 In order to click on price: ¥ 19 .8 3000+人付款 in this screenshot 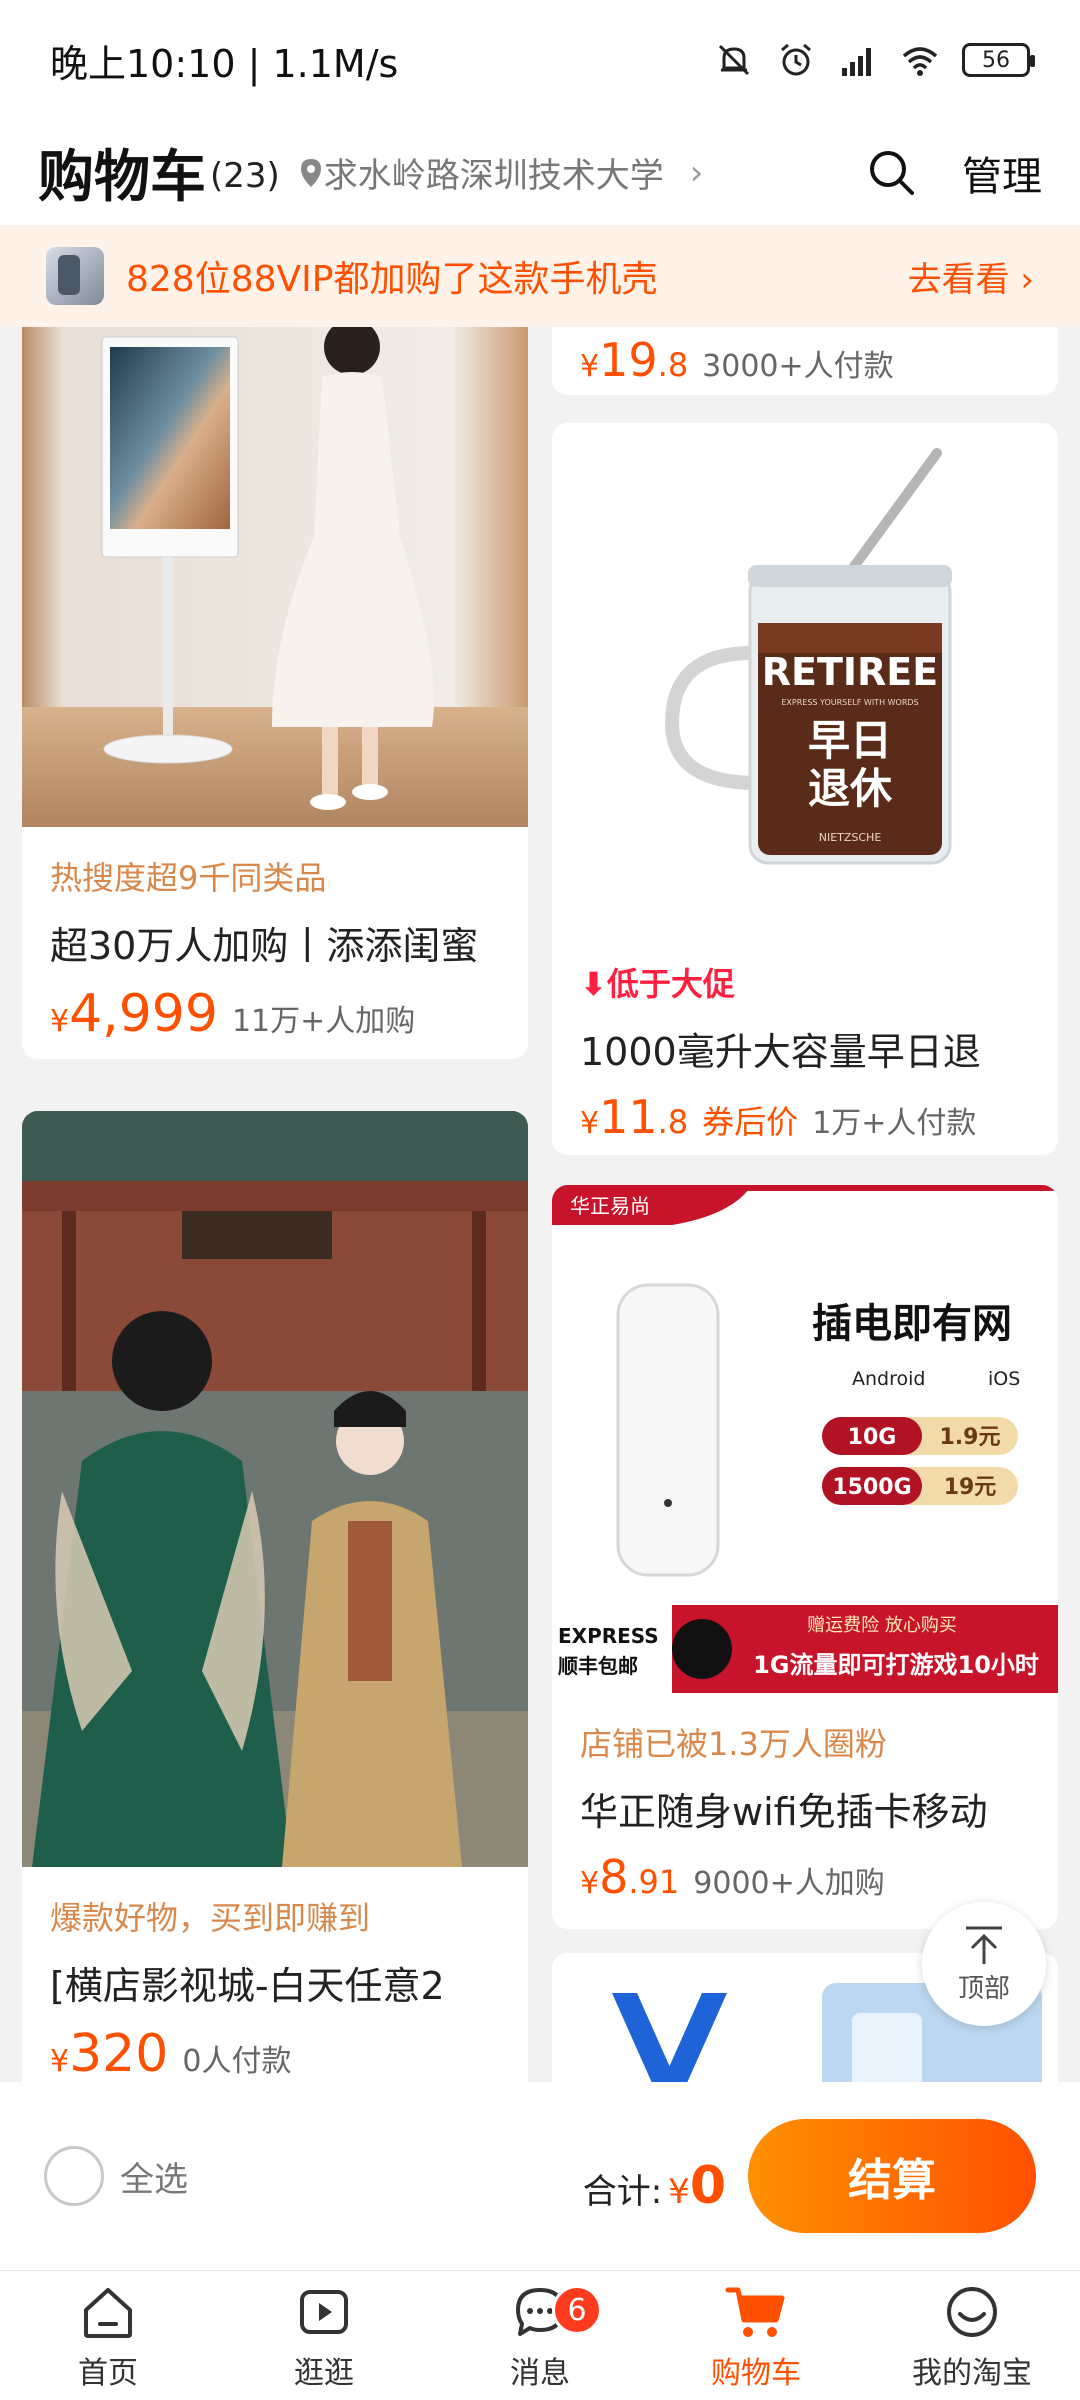, I will do `click(805, 360)`.